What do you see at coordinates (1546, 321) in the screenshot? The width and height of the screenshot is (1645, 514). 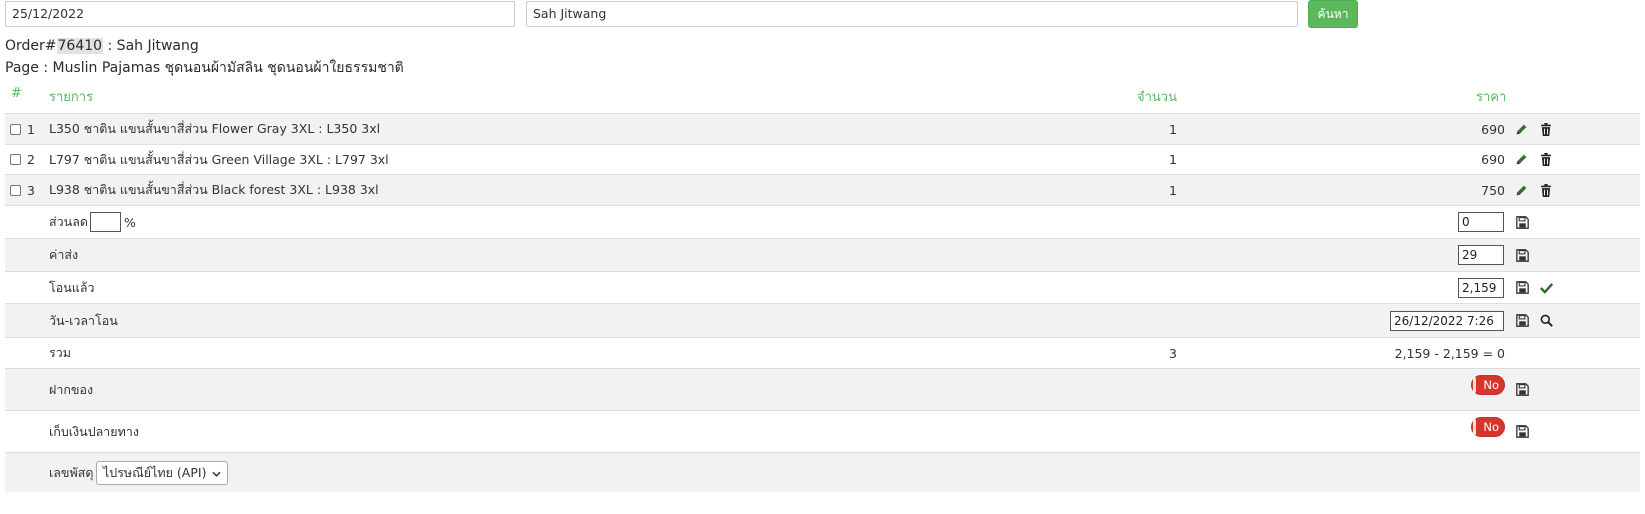 I see `search-icon` at bounding box center [1546, 321].